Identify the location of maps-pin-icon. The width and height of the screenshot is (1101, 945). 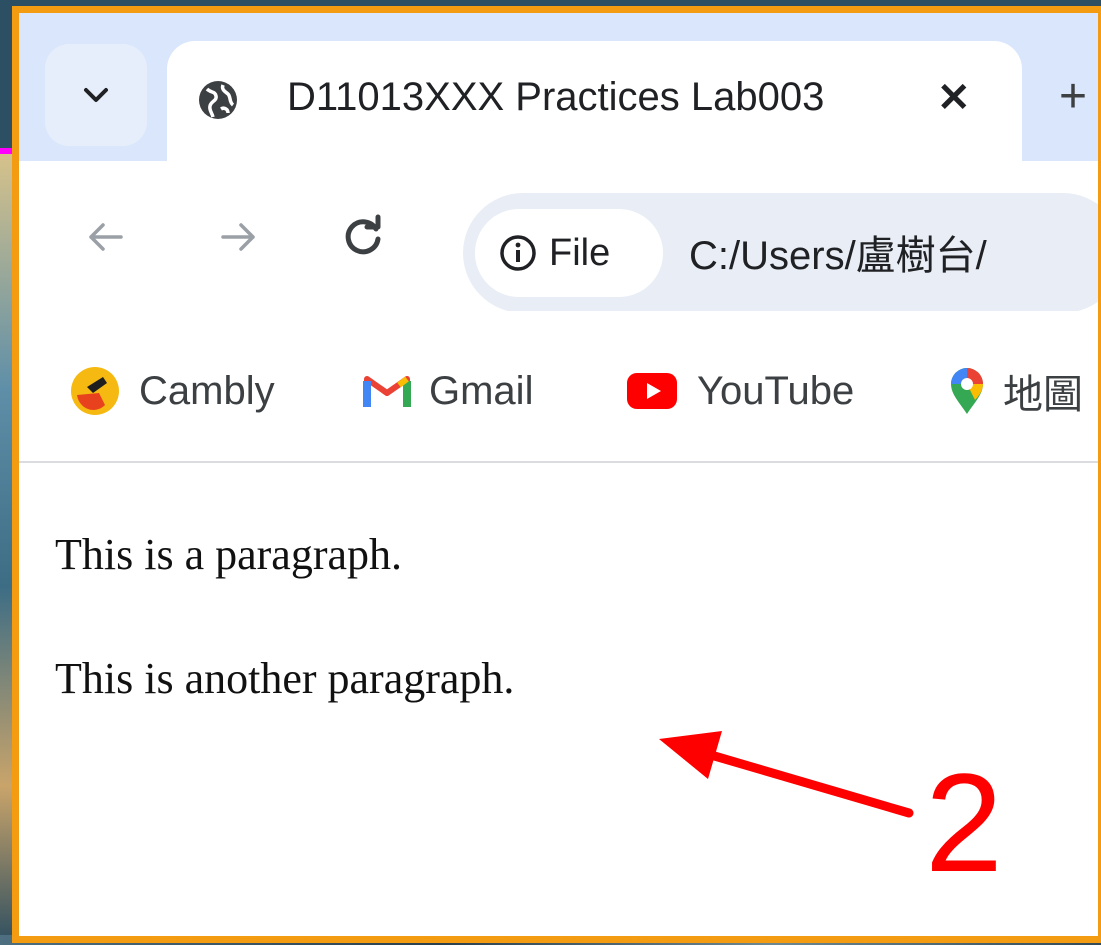
(967, 391).